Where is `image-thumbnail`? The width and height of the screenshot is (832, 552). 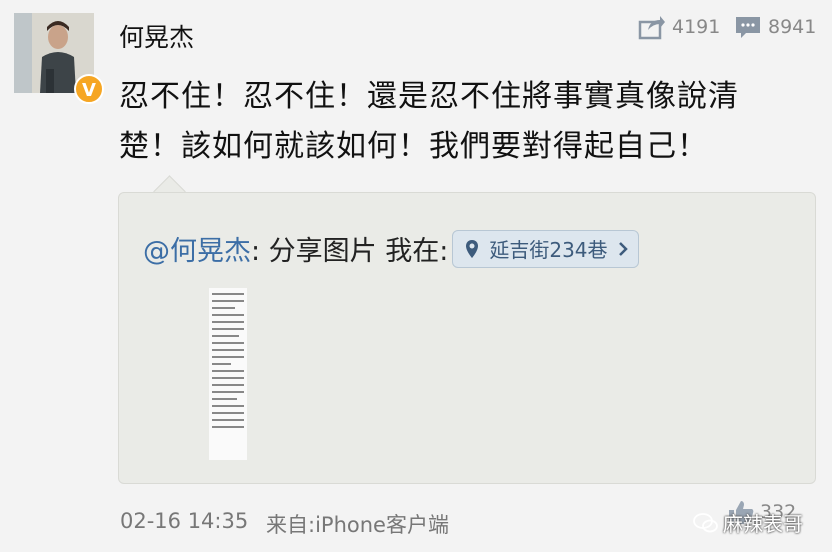
image-thumbnail is located at coordinates (228, 374).